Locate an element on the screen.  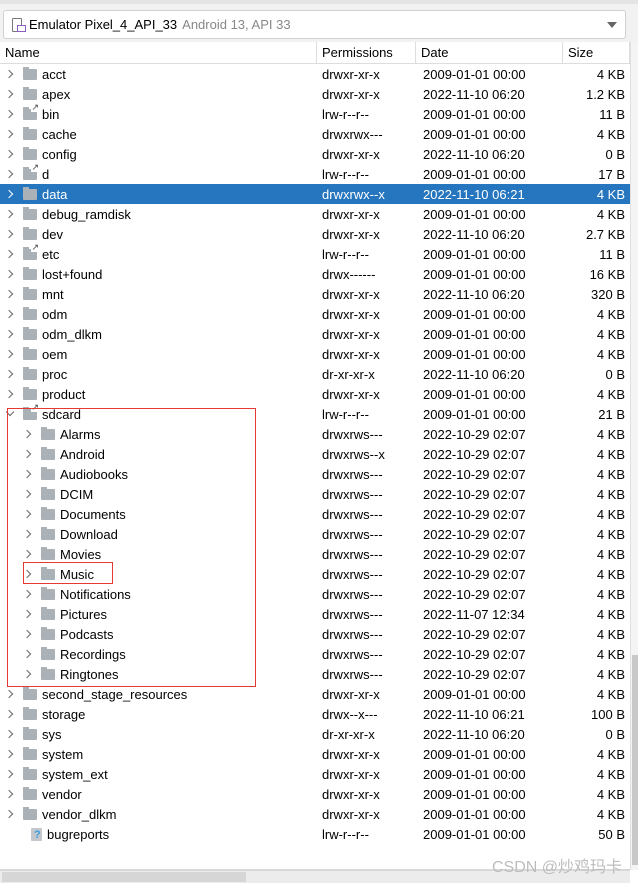
tree-row-odm: odm drwxr-xr-x 2009-01-01 00:00 4 KB is located at coordinates (315, 314).